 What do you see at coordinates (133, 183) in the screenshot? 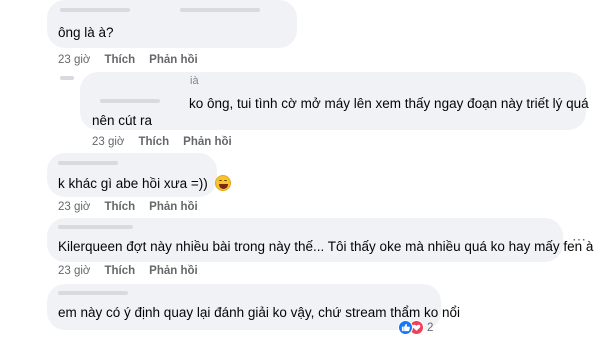
I see `comment-text-content: k khác gì abe hồi xưa =))` at bounding box center [133, 183].